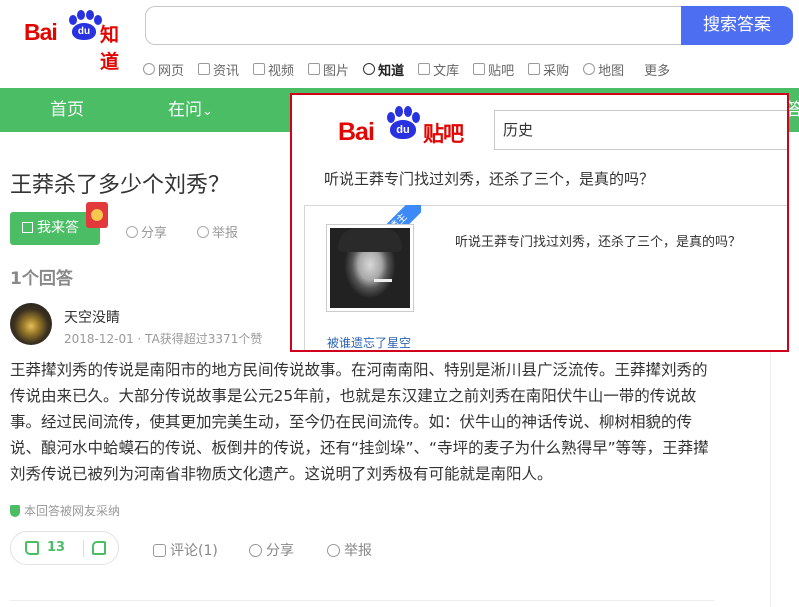 The image size is (799, 607). I want to click on logo-suffix-text: 贴吧, so click(443, 134).